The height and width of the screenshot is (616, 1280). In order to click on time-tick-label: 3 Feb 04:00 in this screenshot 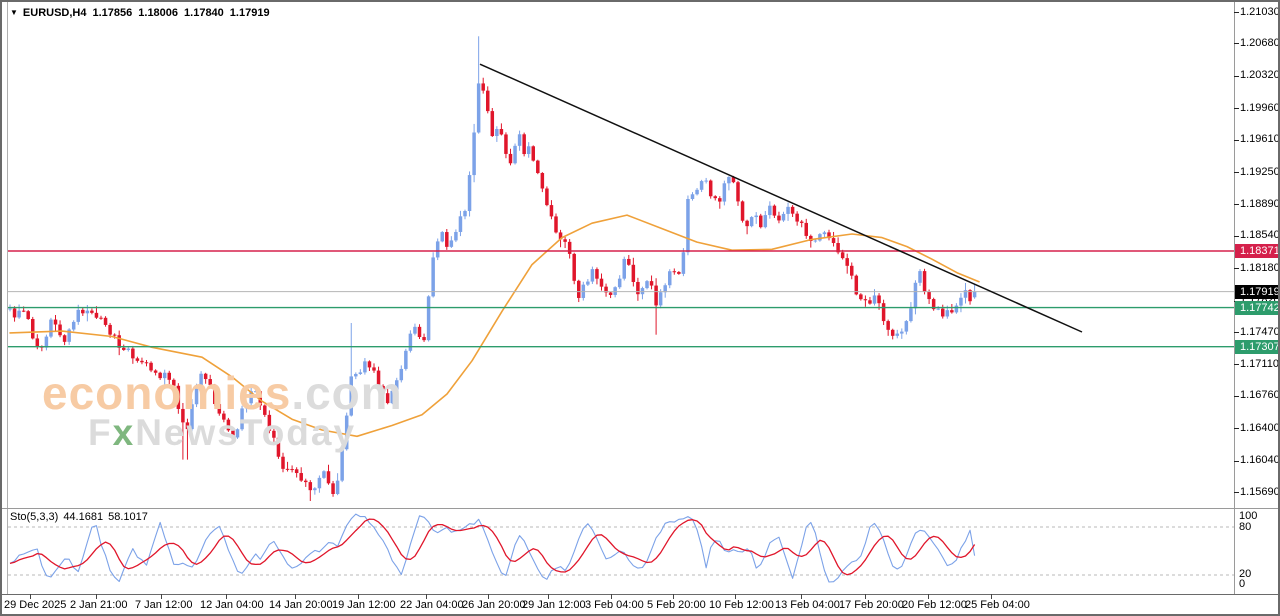, I will do `click(614, 605)`.